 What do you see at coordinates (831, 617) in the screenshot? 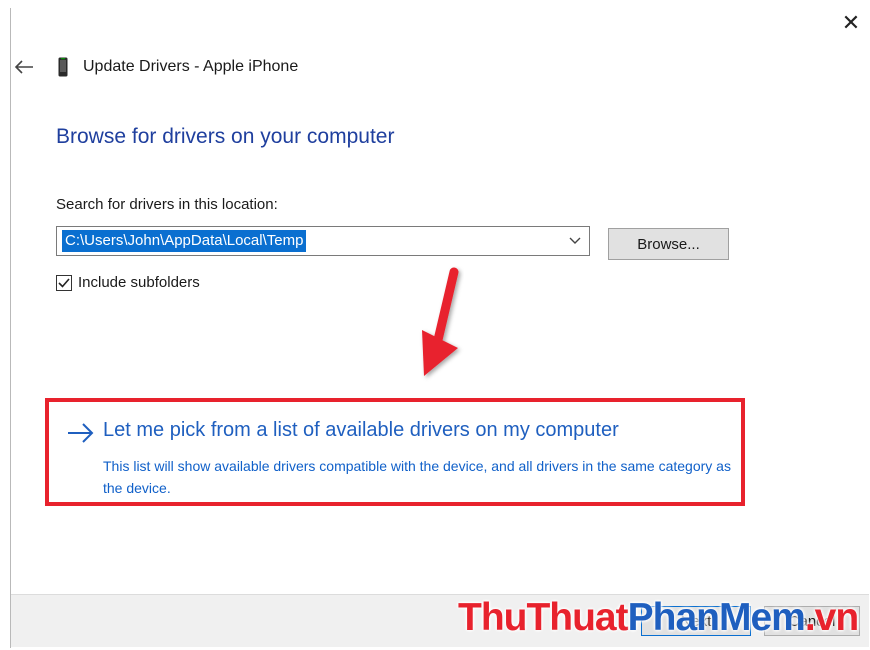
I see `watermark-part-3: .vn` at bounding box center [831, 617].